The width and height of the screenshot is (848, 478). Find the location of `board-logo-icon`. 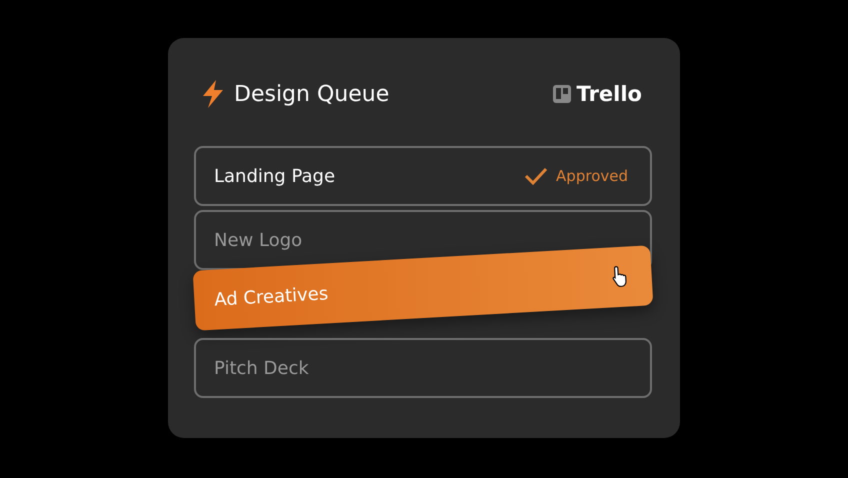

board-logo-icon is located at coordinates (561, 94).